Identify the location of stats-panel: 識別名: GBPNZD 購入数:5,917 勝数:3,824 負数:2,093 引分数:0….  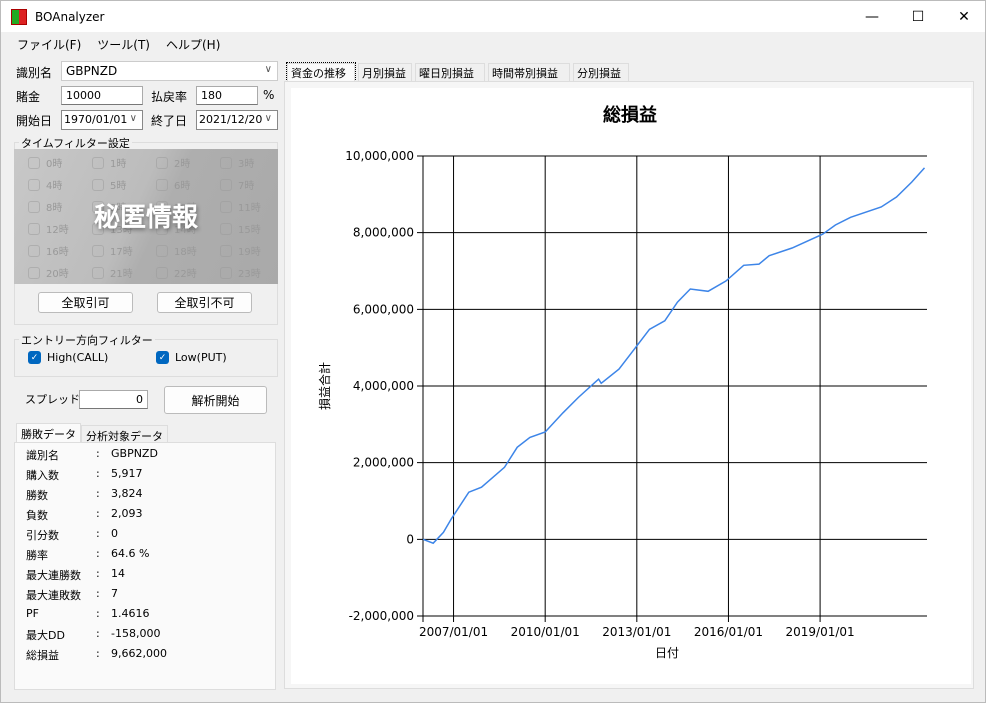
(145, 566).